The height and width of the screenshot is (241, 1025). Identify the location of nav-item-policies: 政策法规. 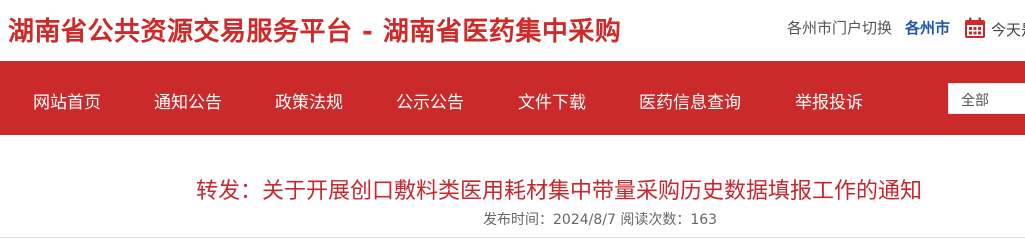
(309, 100).